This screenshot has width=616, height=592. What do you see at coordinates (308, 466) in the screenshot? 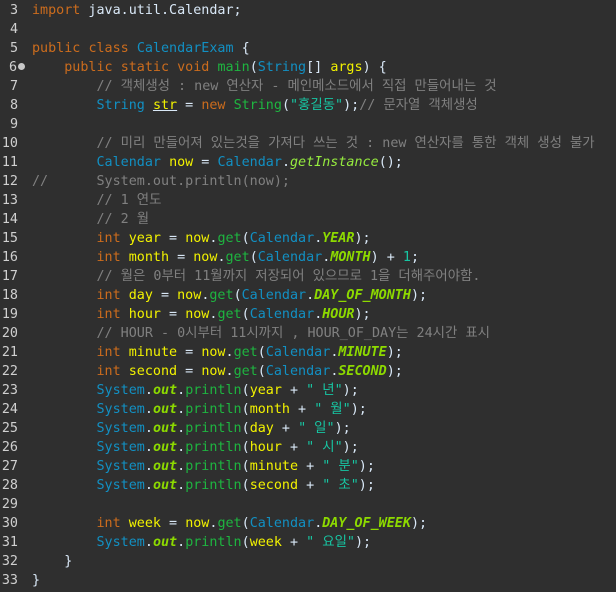
I see `code-line: 27 System.out.println(minute + " 분");` at bounding box center [308, 466].